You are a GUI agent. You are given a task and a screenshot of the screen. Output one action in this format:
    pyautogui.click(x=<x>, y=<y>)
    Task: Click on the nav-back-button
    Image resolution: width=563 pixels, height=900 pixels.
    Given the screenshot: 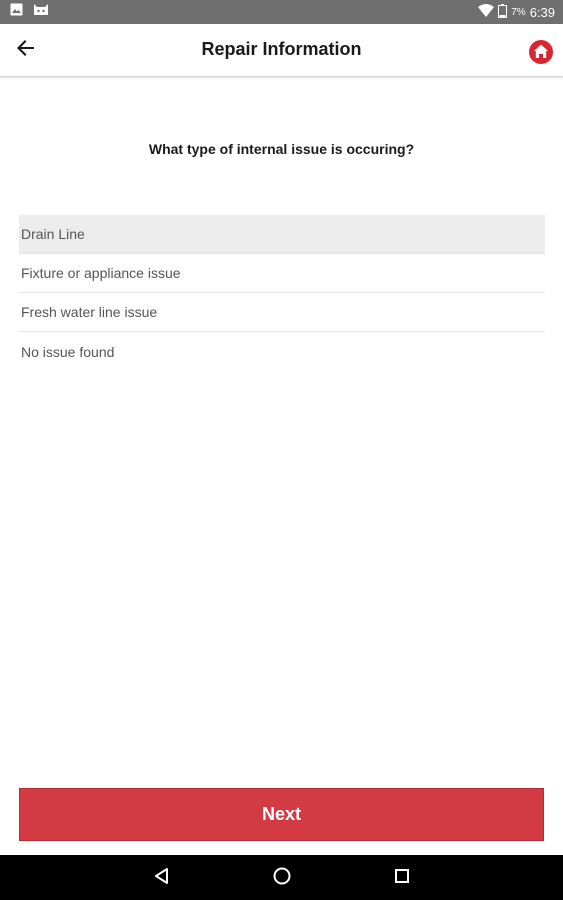 What is the action you would take?
    pyautogui.click(x=162, y=878)
    